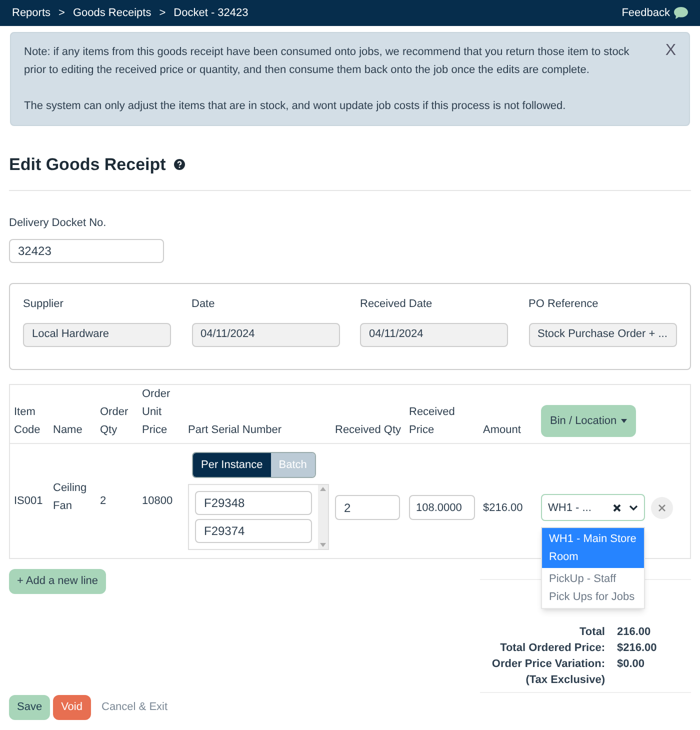 Image resolution: width=700 pixels, height=730 pixels. I want to click on field-label: Delivery Docket No., so click(58, 223).